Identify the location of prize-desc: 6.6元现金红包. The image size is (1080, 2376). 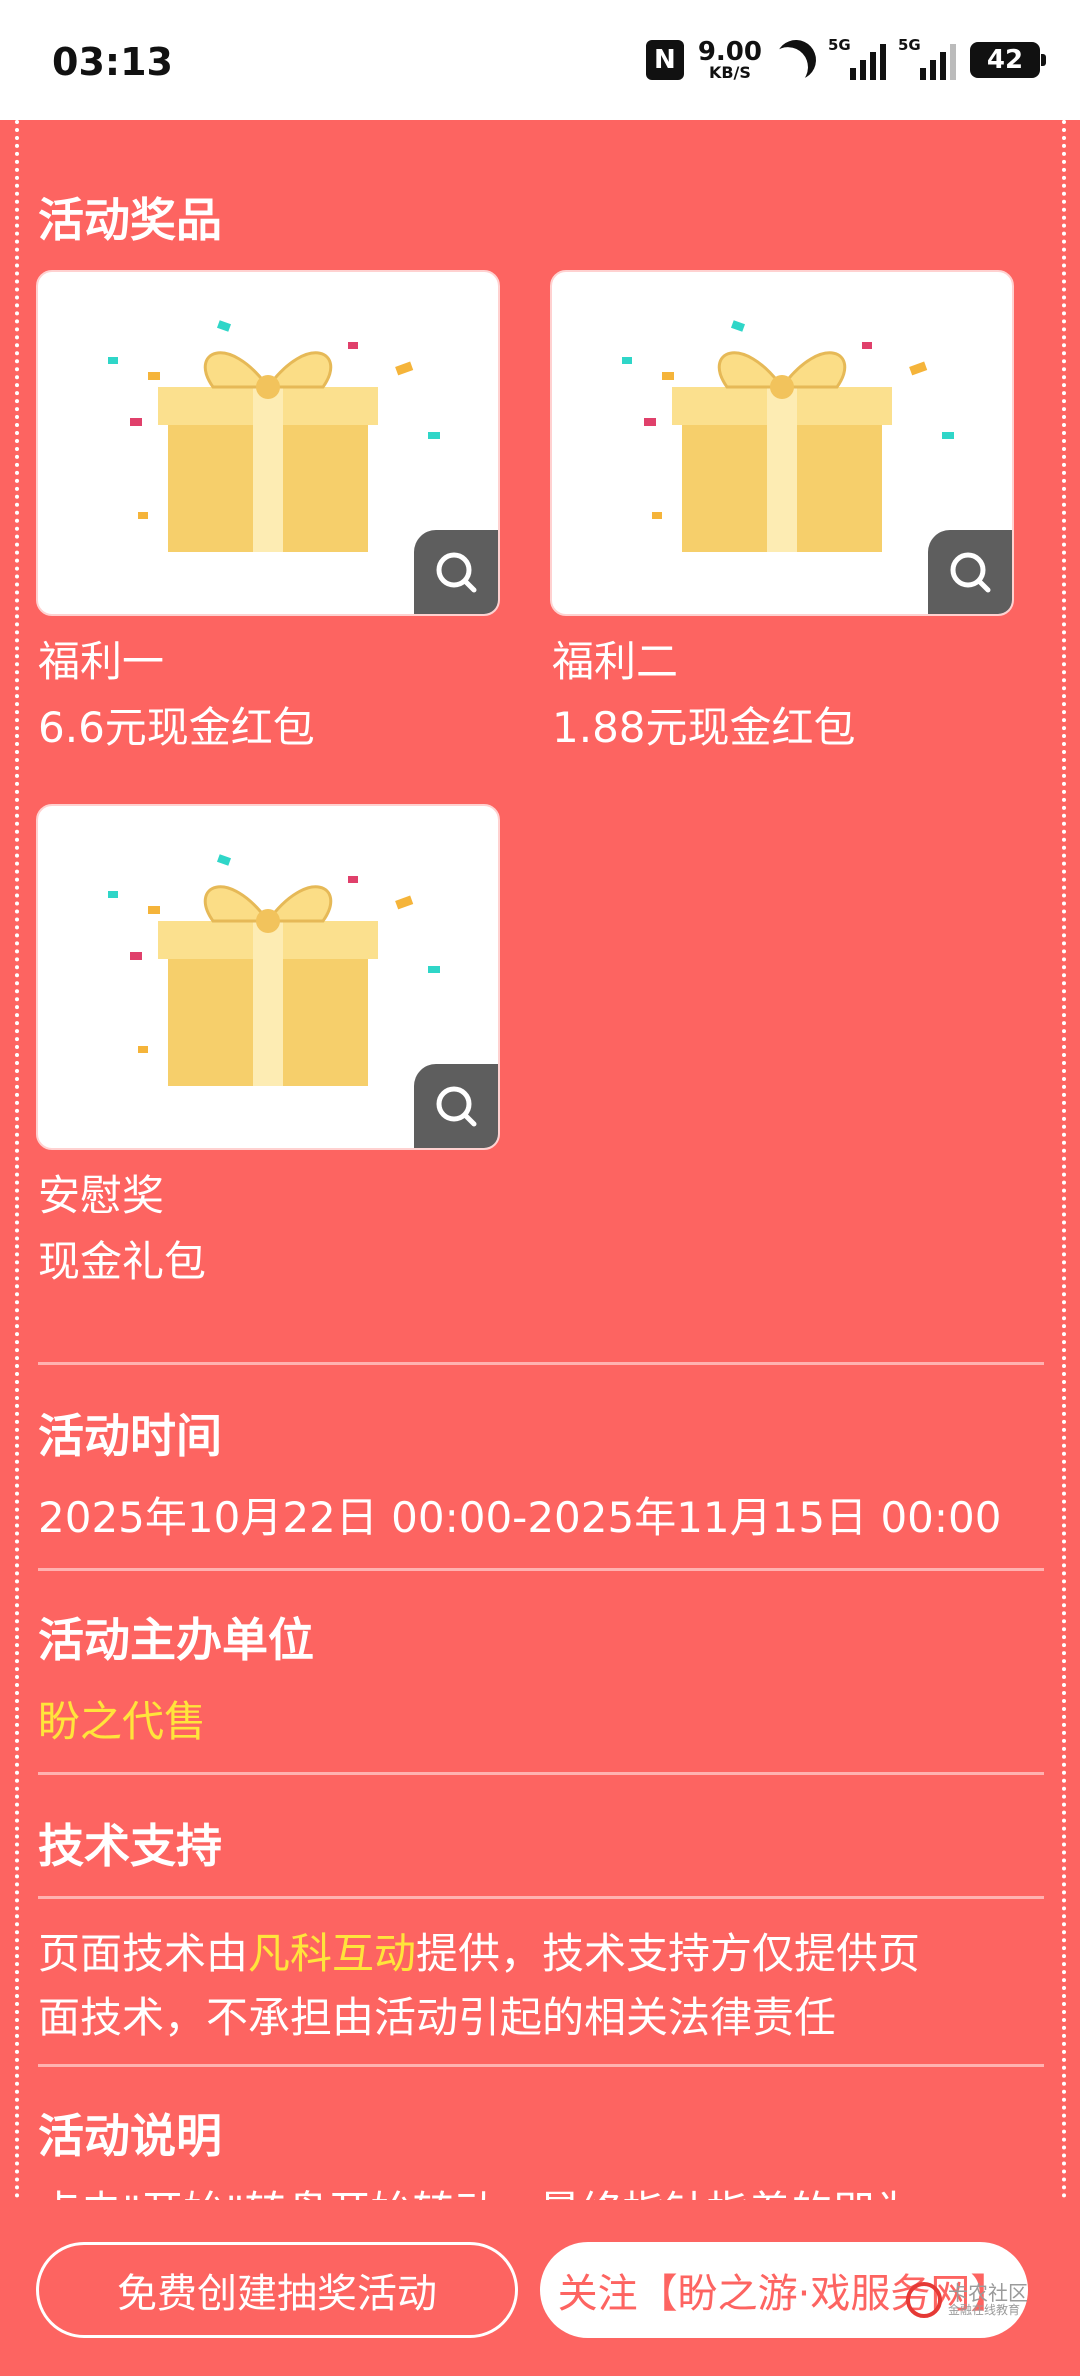
(176, 727).